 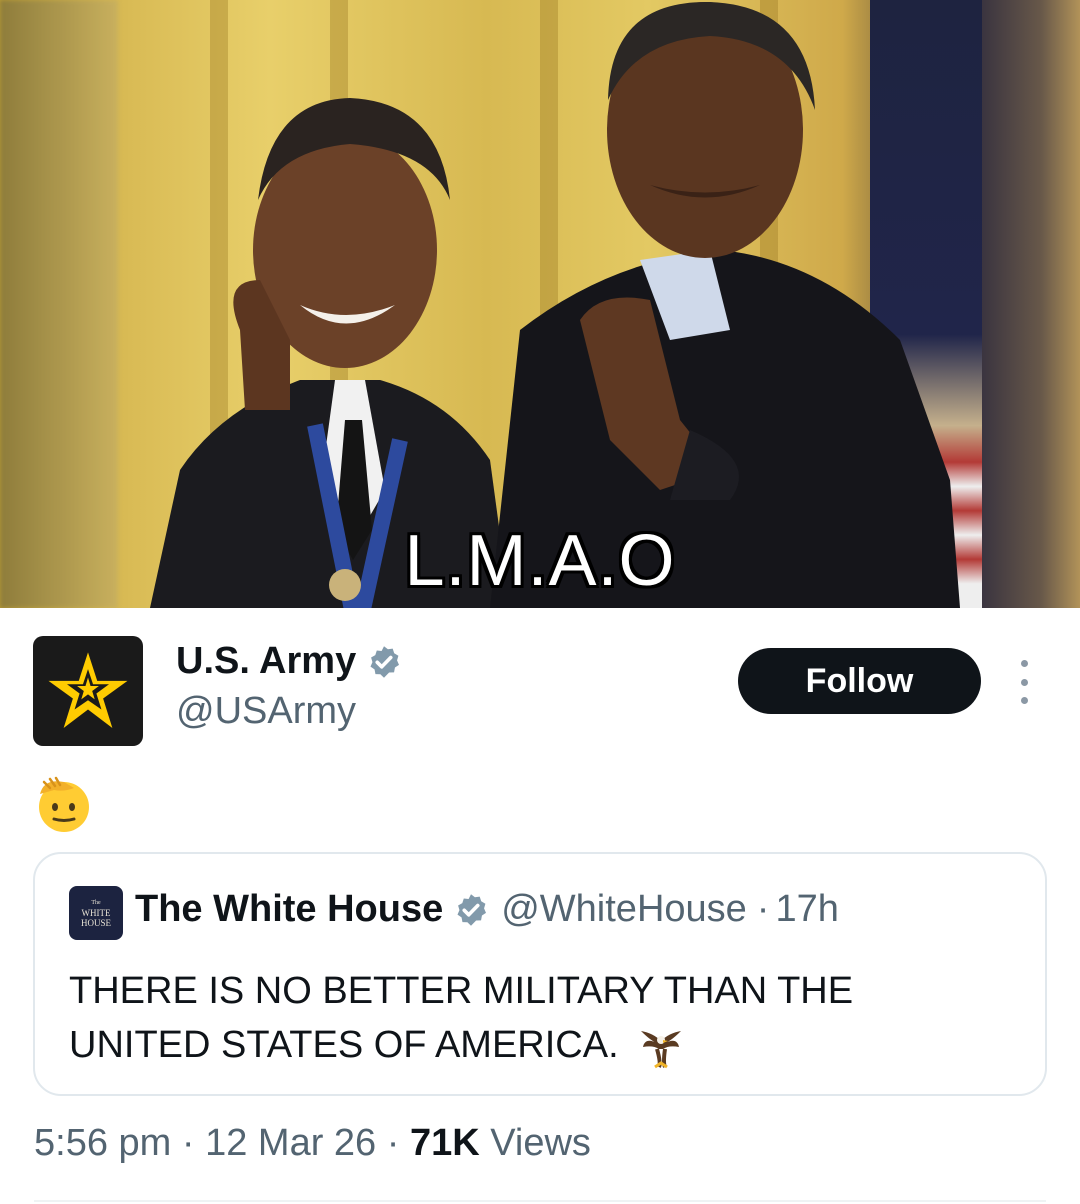 I want to click on author-avatar, so click(x=88, y=691).